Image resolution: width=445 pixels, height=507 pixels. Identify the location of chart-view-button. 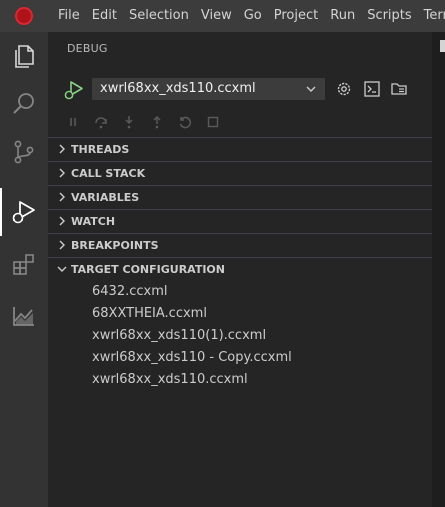
(24, 316).